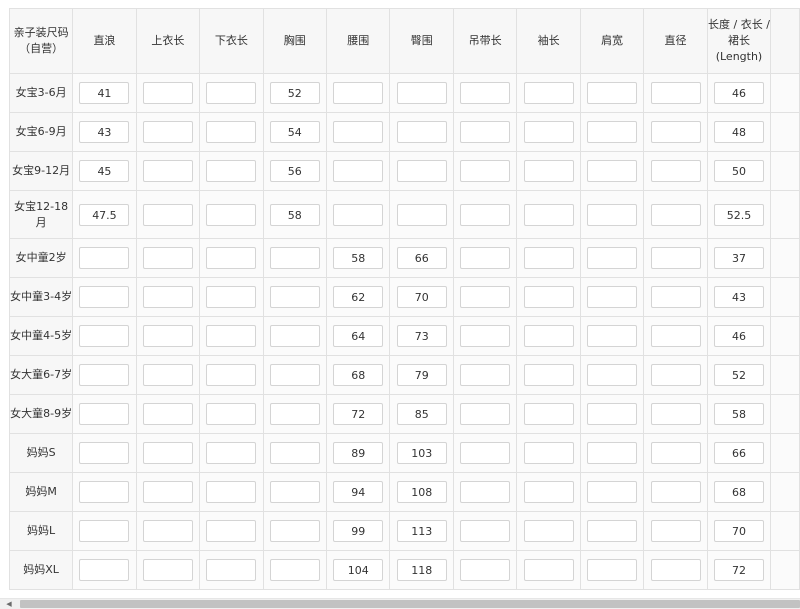 This screenshot has width=800, height=609. I want to click on horizontal-scrollbar: ◀, so click(400, 603).